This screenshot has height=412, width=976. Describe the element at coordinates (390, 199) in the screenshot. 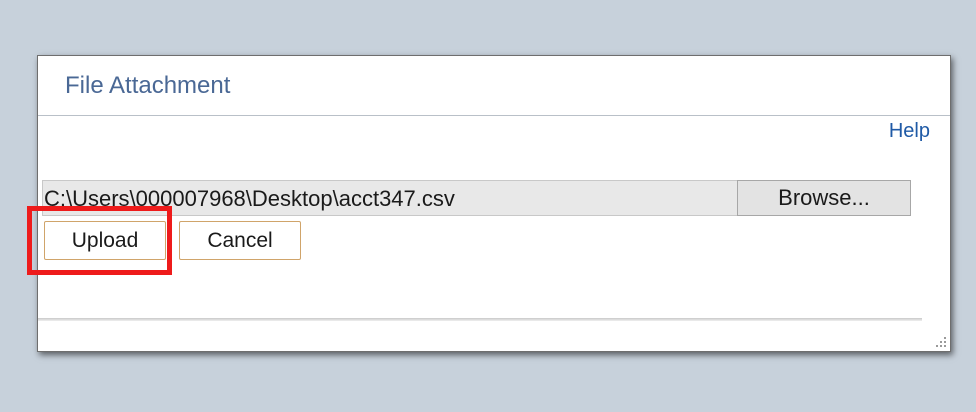

I see `file-path-field` at that location.